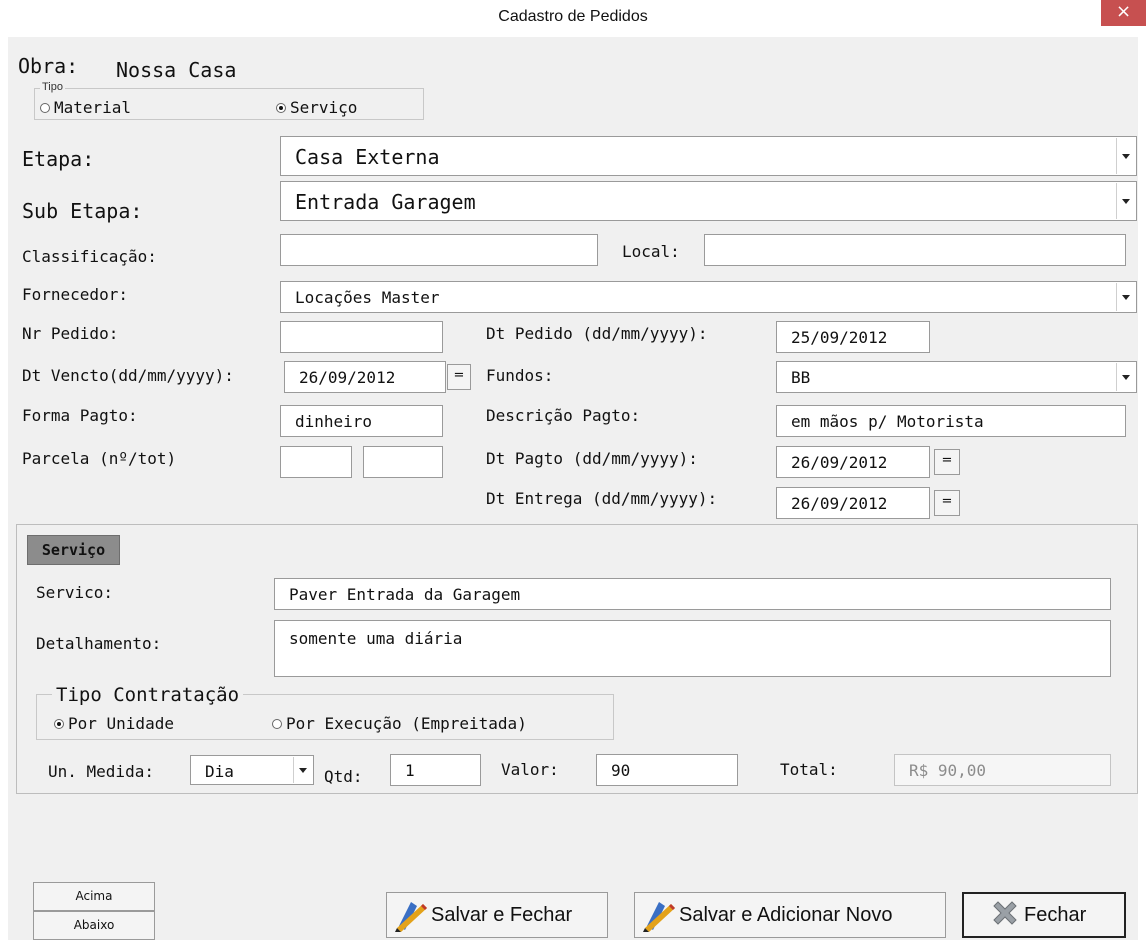  What do you see at coordinates (93, 107) in the screenshot?
I see `tipo-material-label: Material` at bounding box center [93, 107].